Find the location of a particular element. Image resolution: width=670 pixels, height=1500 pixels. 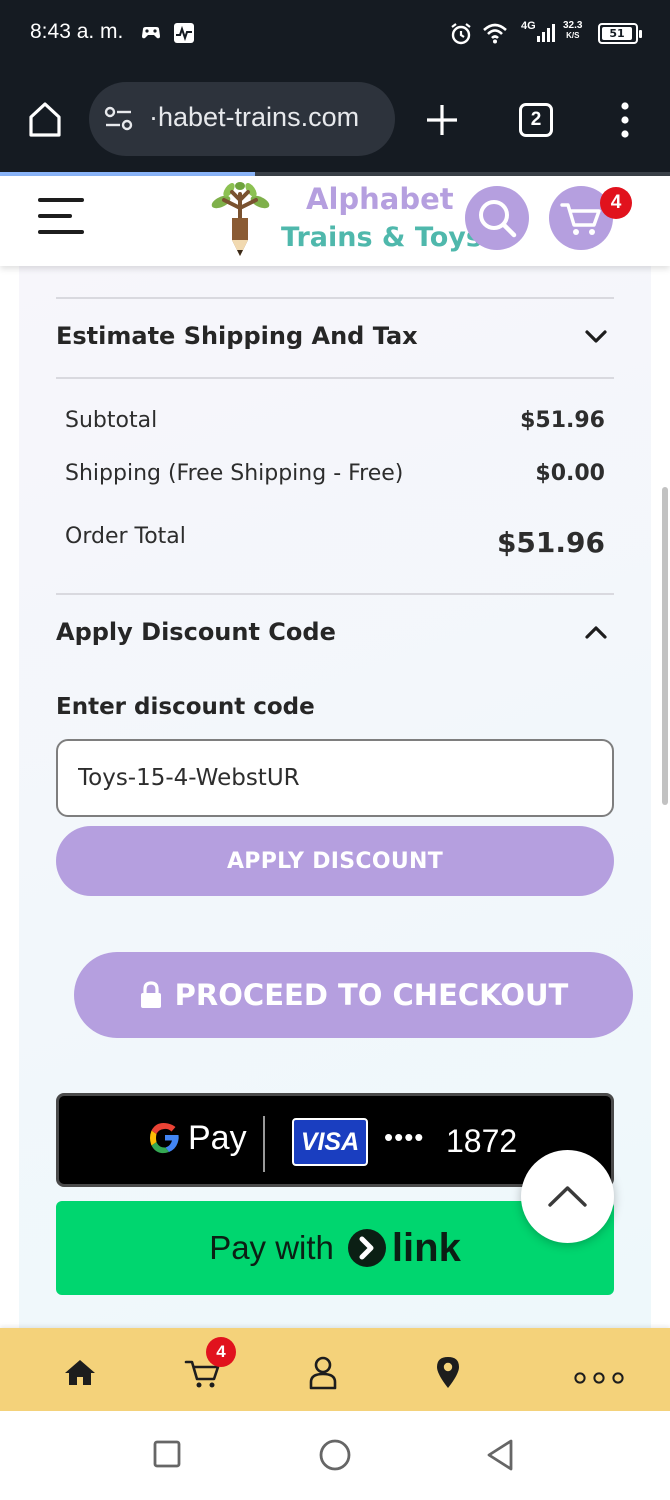

gpay-pay-word: Pay is located at coordinates (217, 1138).